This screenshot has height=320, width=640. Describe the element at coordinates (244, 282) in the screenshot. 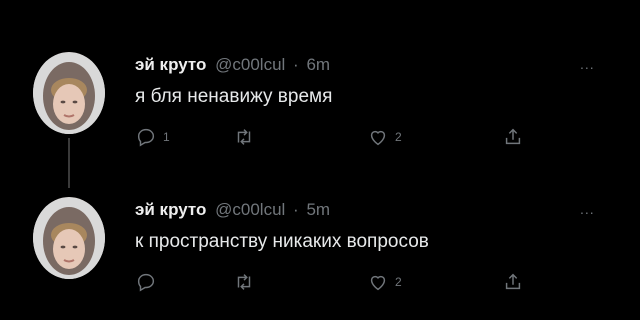

I see `retweet-icon` at that location.